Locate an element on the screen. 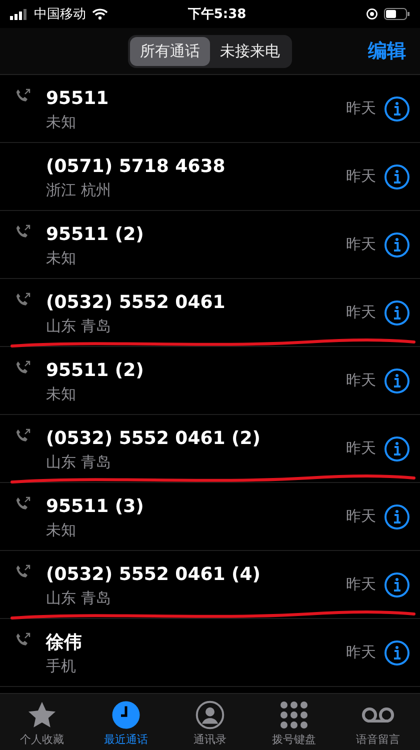 Image resolution: width=420 pixels, height=750 pixels. caller-name: (0532) 5552 0461 (4) is located at coordinates (154, 574).